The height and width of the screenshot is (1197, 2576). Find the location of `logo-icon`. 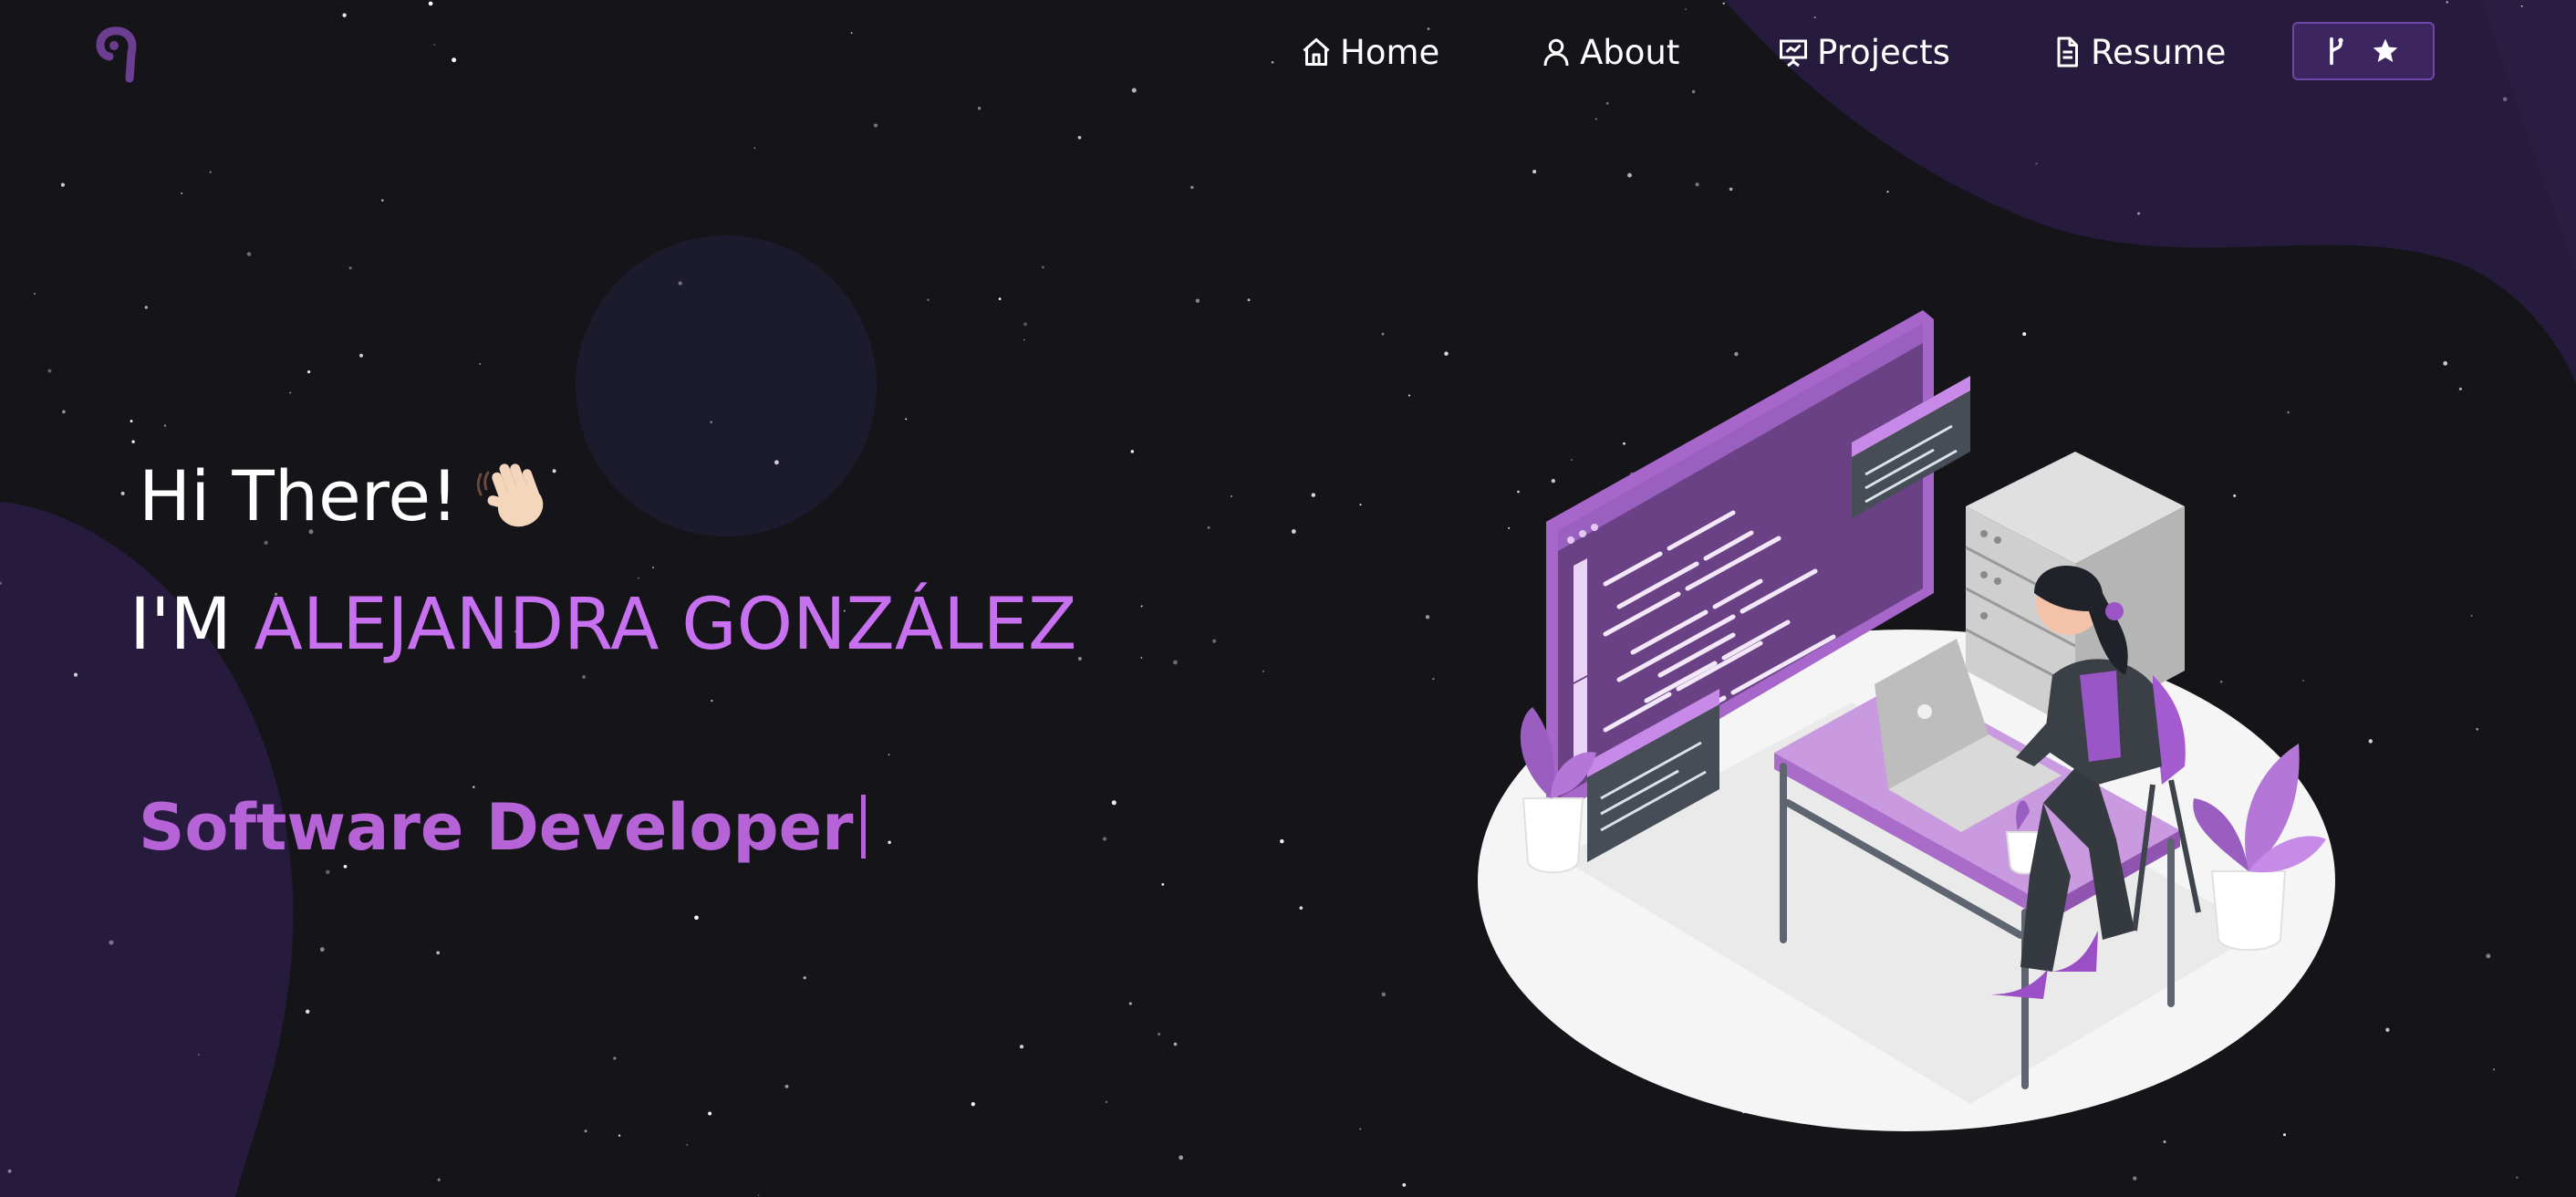

logo-icon is located at coordinates (119, 56).